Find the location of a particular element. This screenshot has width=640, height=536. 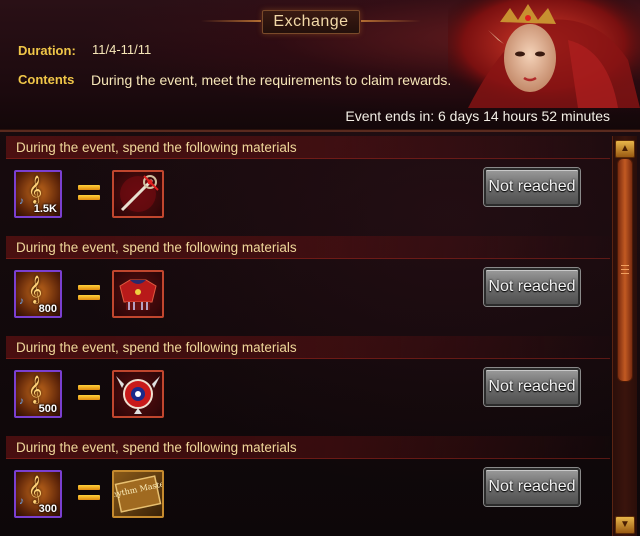

material-quantity: 1.5K is located at coordinates (45, 209).